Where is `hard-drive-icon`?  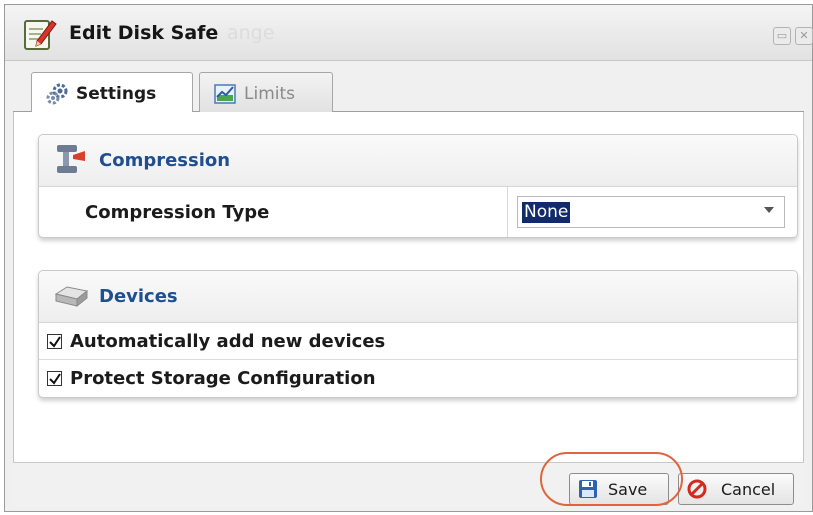
hard-drive-icon is located at coordinates (71, 296).